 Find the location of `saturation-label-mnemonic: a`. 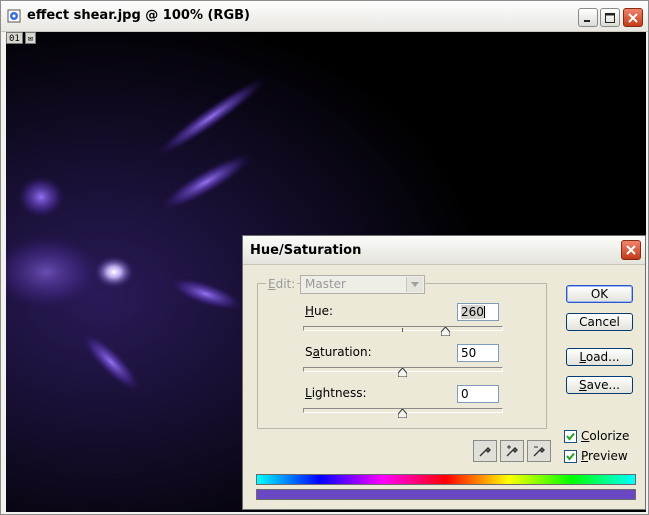

saturation-label-mnemonic: a is located at coordinates (316, 352).